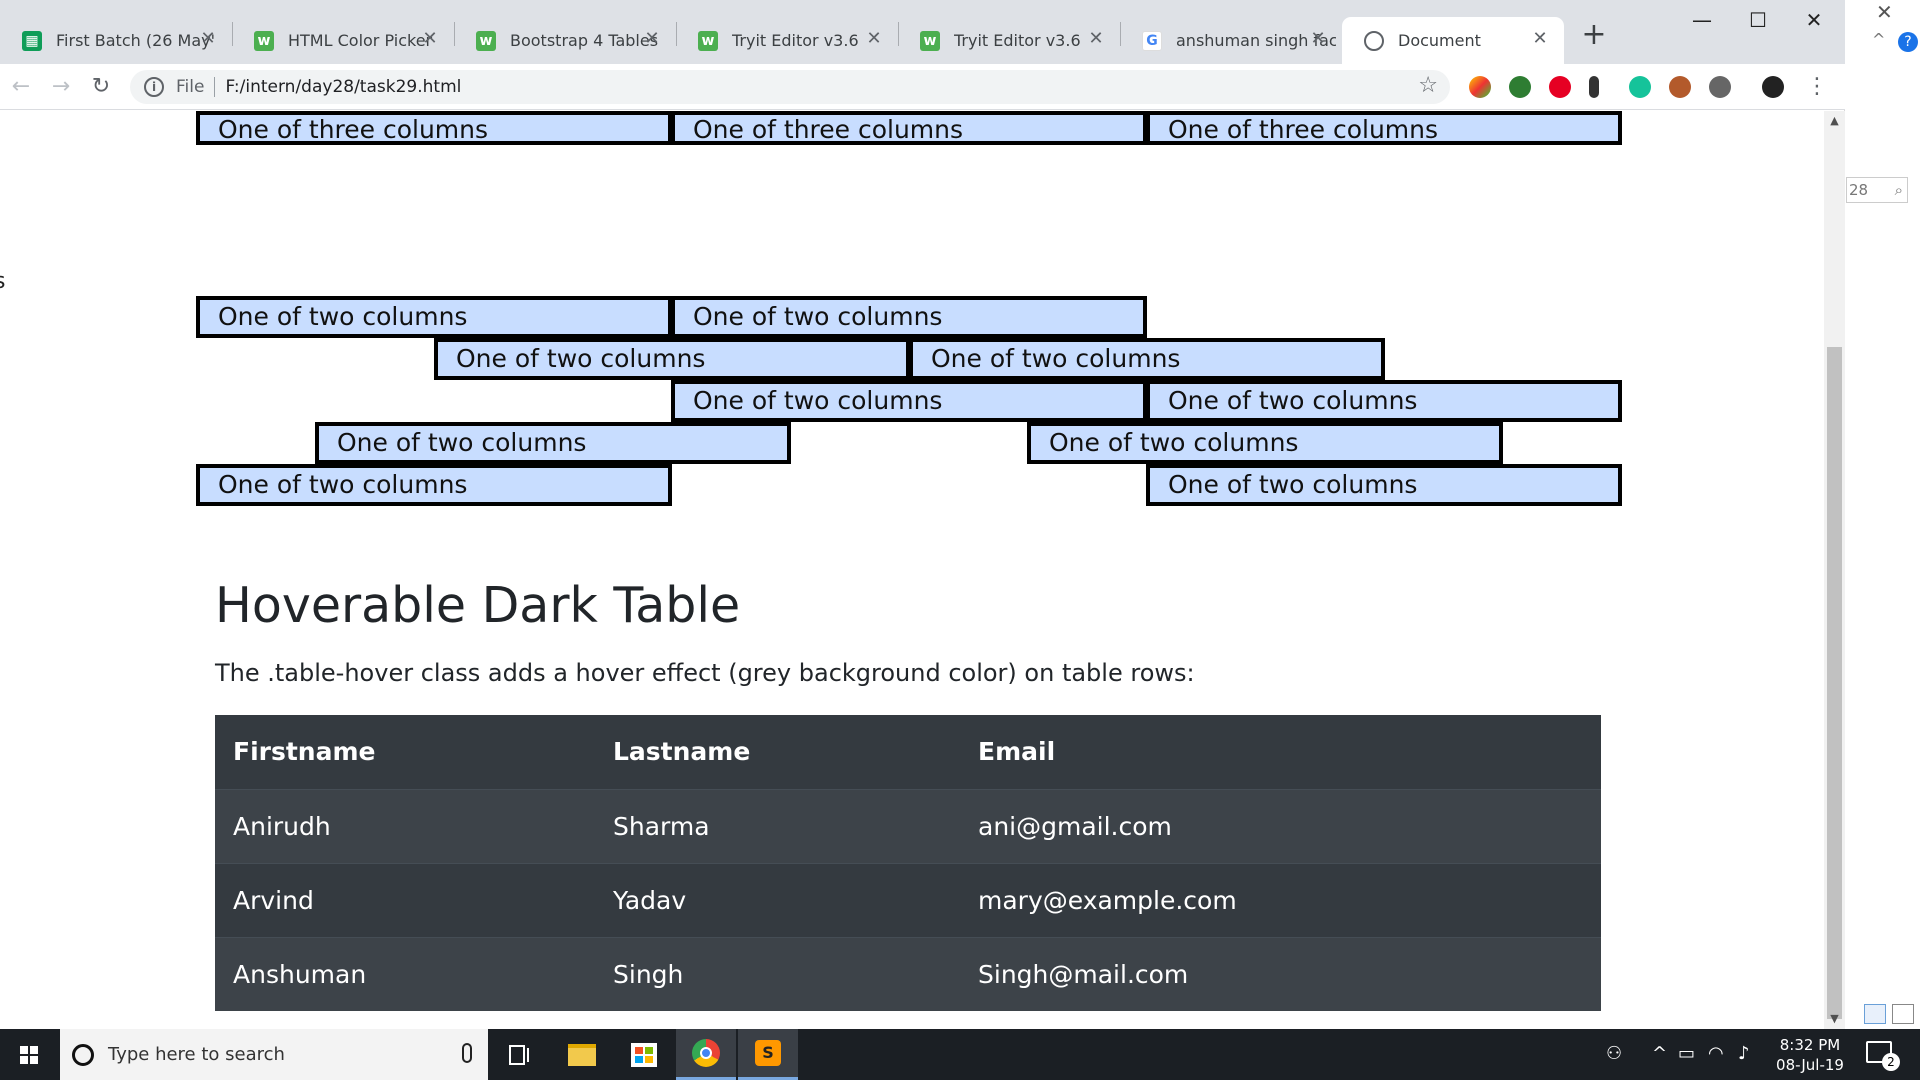 This screenshot has width=1920, height=1080. I want to click on table-cell: Yadav, so click(777, 899).